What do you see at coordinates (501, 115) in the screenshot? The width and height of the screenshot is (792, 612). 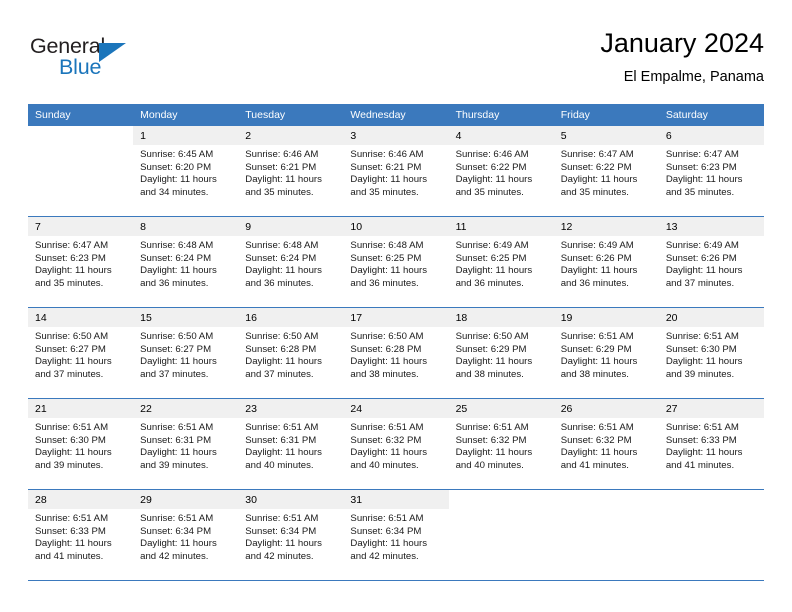 I see `weekday-header-thursday: Thursday` at bounding box center [501, 115].